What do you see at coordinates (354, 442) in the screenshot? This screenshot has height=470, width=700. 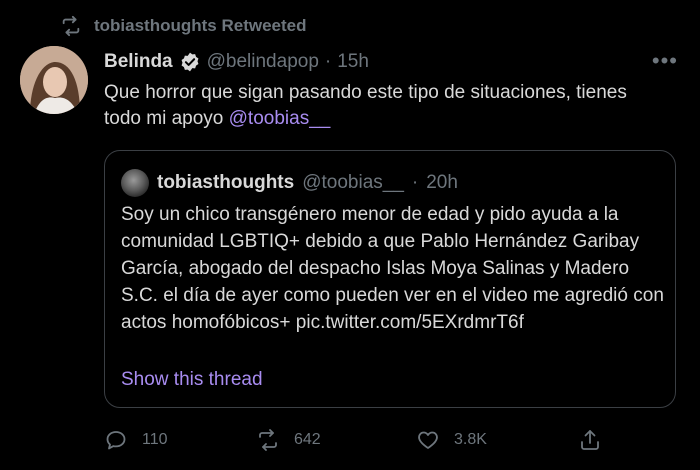 I see `tweet-actions: 110 642 3.8K` at bounding box center [354, 442].